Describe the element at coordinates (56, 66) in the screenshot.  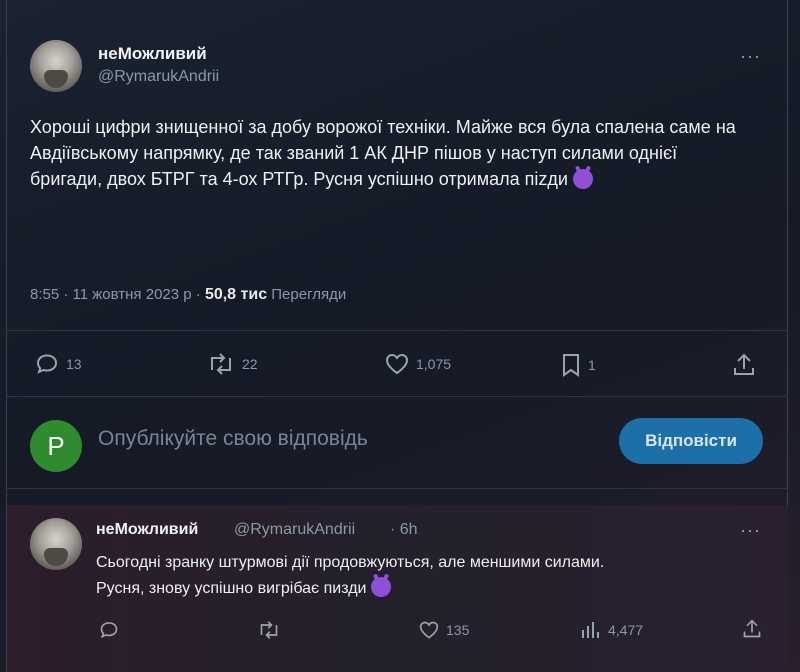
I see `author-avatar` at that location.